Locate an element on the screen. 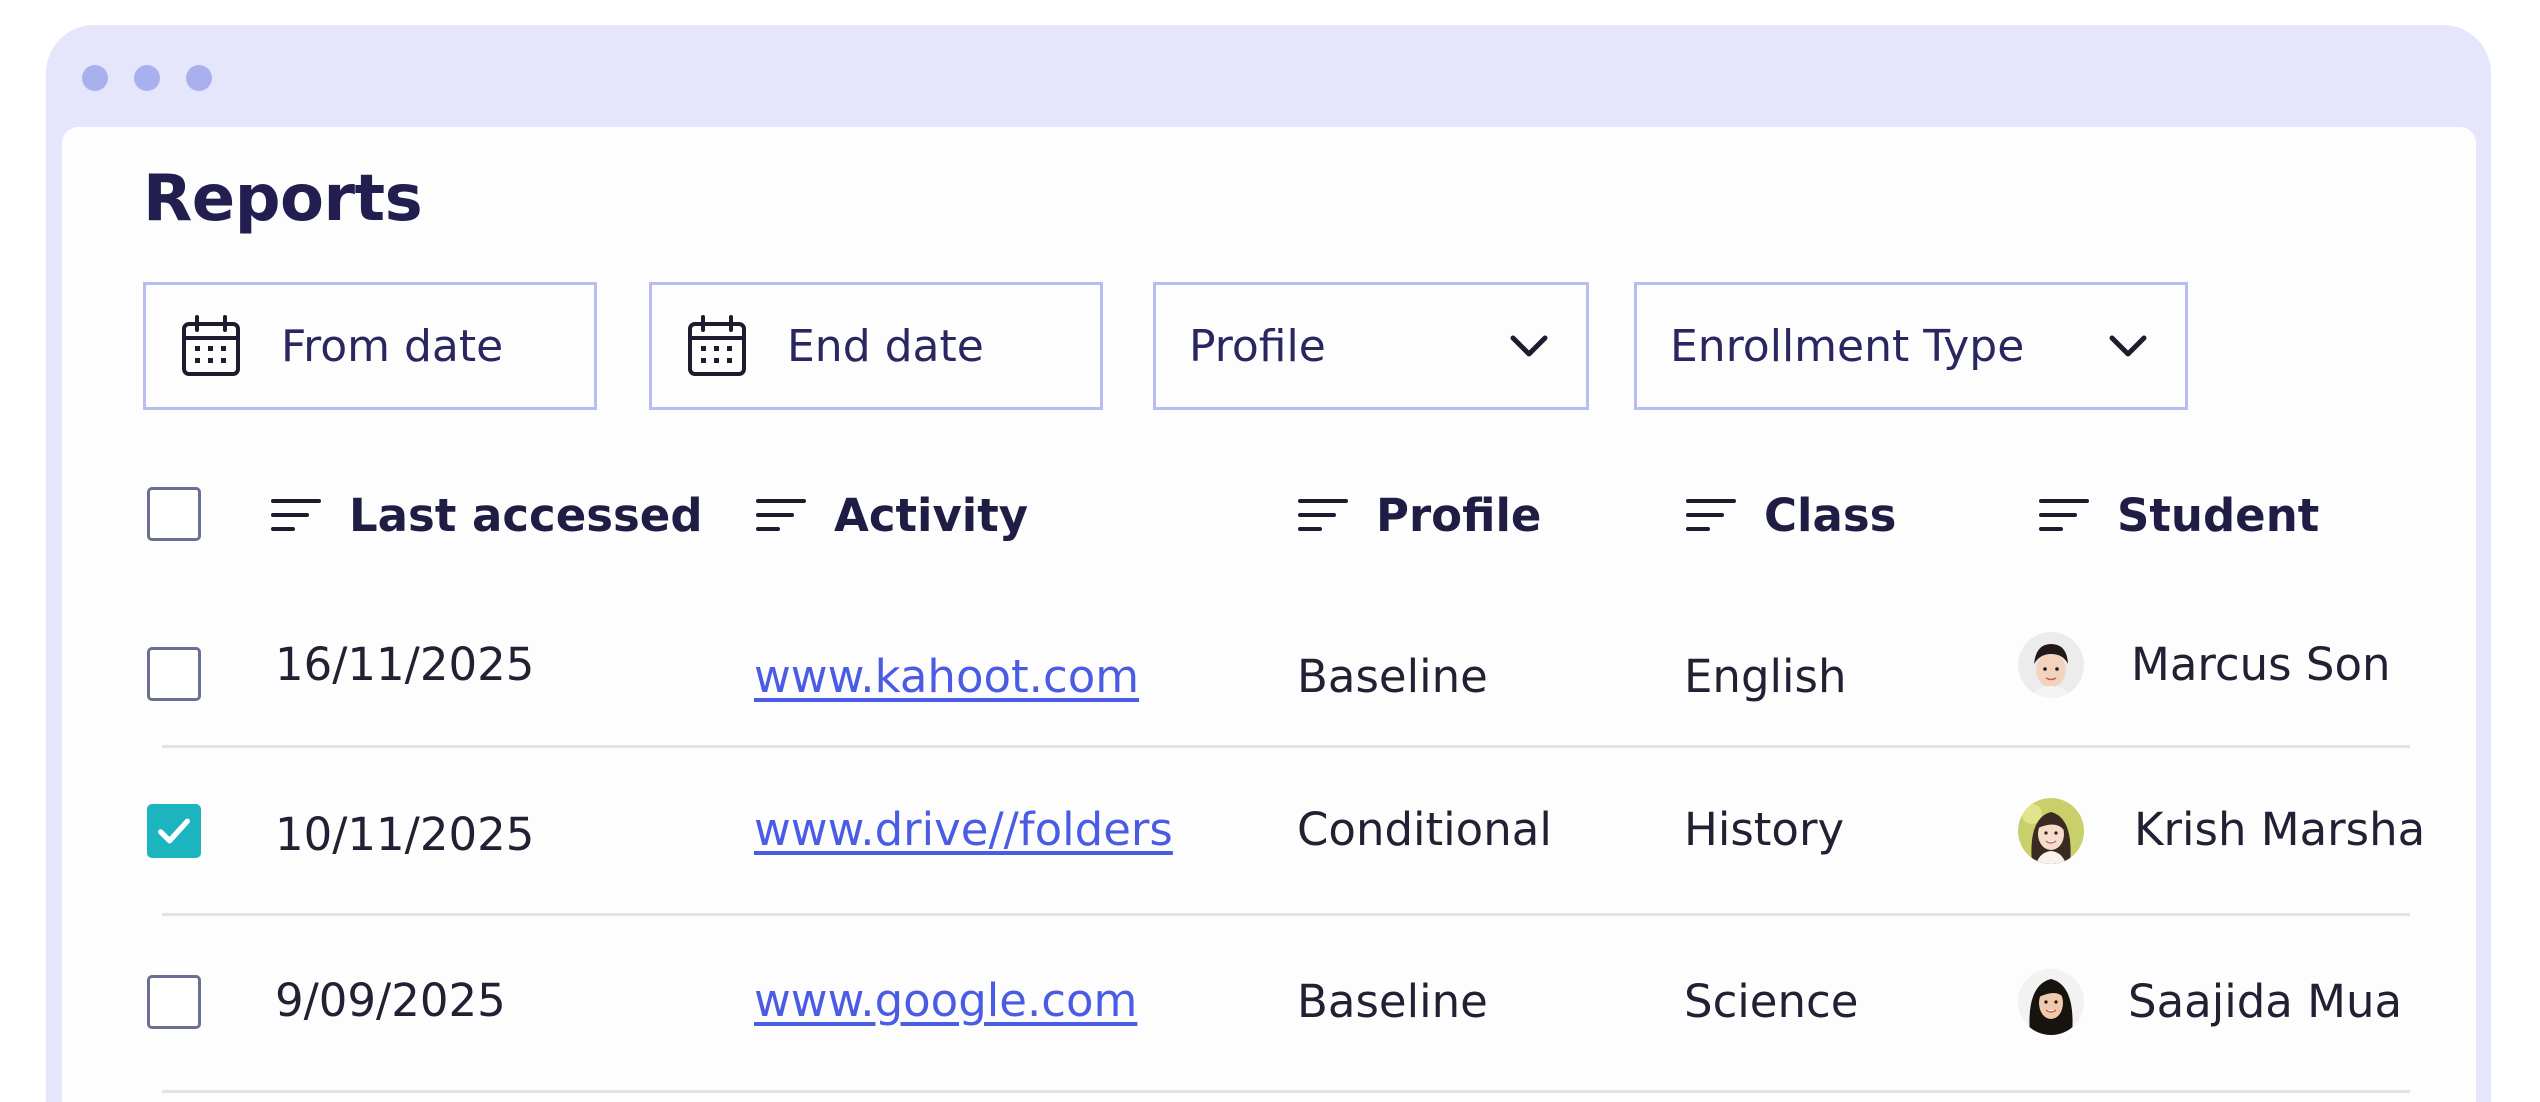 The image size is (2540, 1102). end-date-label: End date is located at coordinates (885, 346).